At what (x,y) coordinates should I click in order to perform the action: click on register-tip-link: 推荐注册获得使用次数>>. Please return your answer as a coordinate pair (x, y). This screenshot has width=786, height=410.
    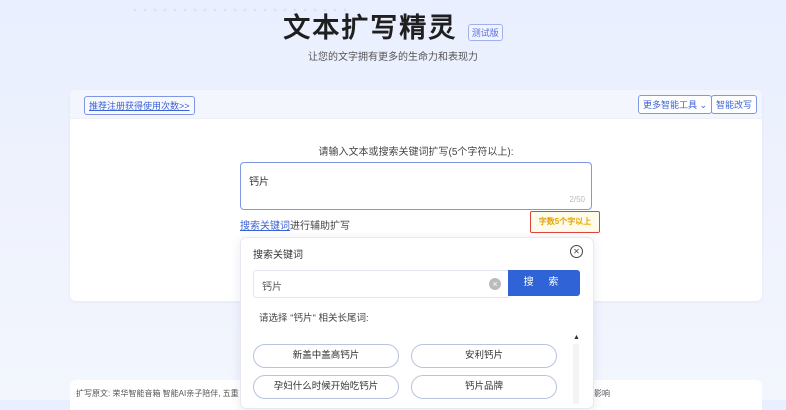
    Looking at the image, I should click on (139, 105).